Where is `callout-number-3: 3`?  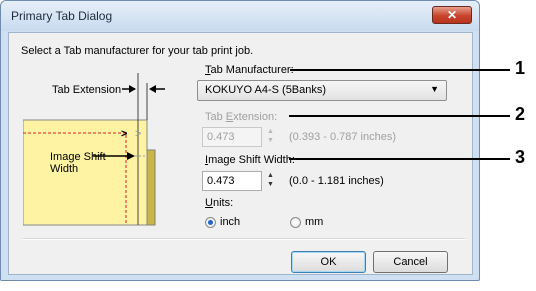
callout-number-3: 3 is located at coordinates (520, 157).